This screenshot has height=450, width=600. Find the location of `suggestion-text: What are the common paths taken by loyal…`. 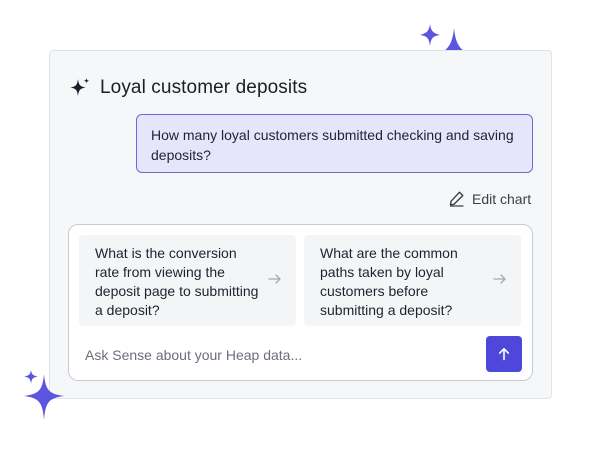

suggestion-text: What are the common paths taken by loyal… is located at coordinates (389, 281).